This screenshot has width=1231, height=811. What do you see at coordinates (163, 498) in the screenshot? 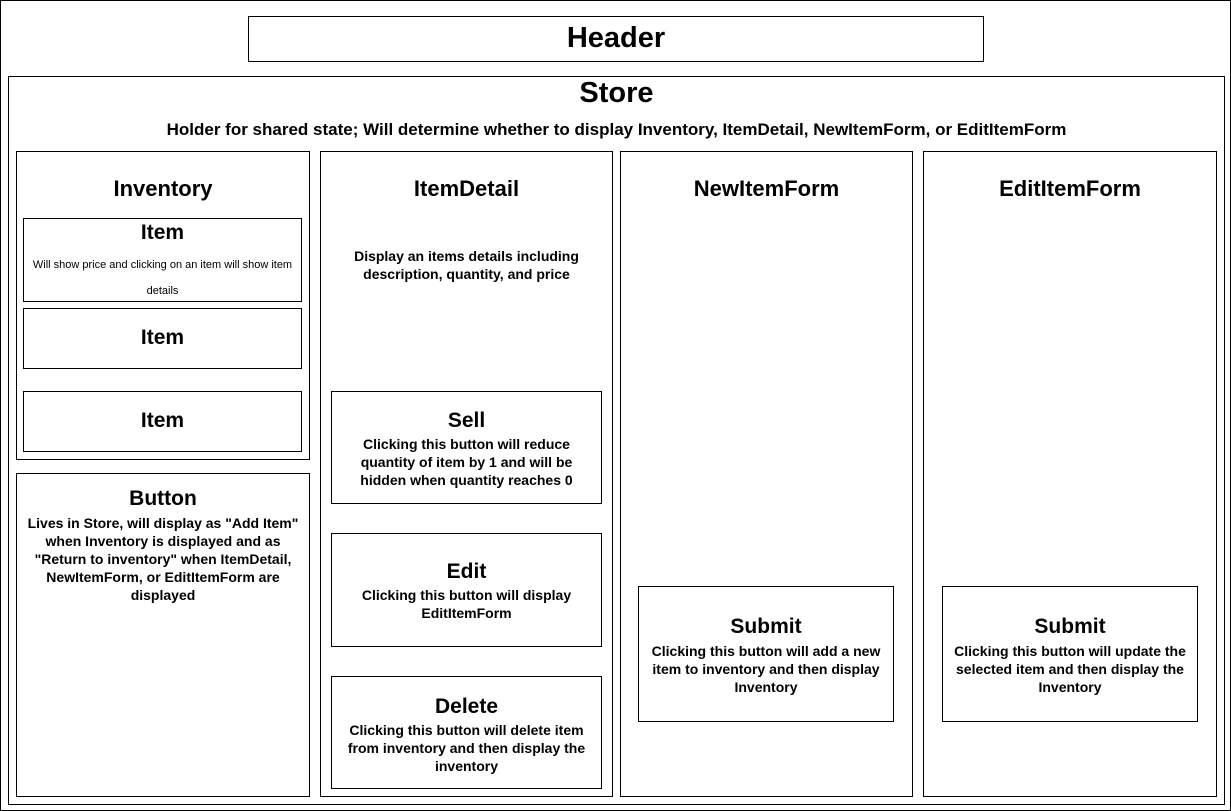
I see `button-title: Button` at bounding box center [163, 498].